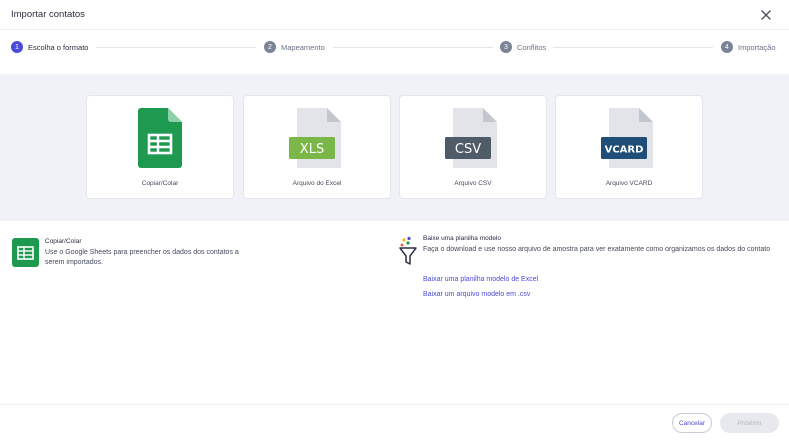  I want to click on step-conflicts: 3 Conflitos, so click(523, 47).